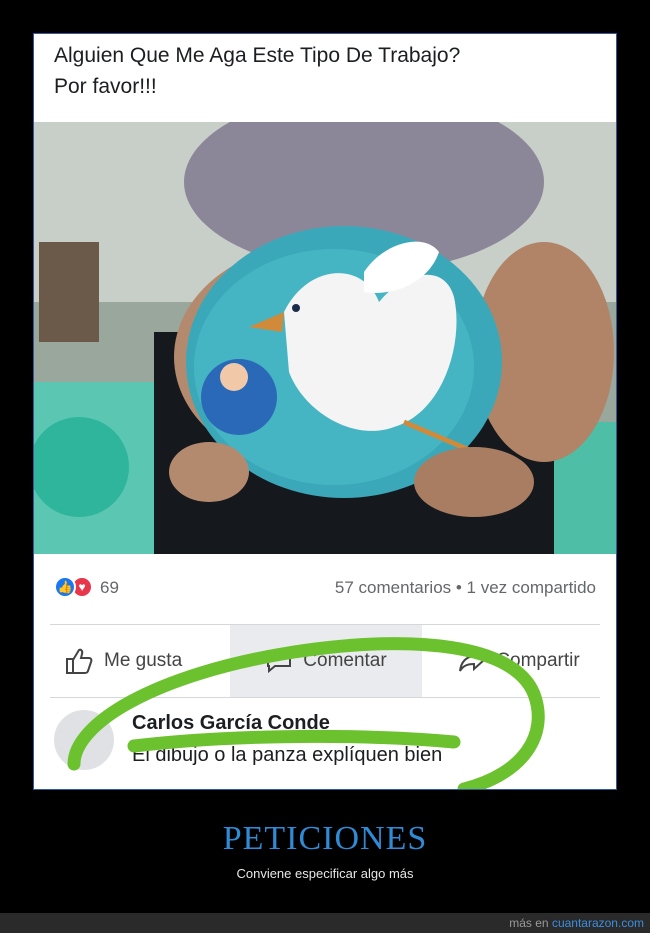  Describe the element at coordinates (325, 923) in the screenshot. I see `footer-bar: más en cuantarazon.com` at that location.